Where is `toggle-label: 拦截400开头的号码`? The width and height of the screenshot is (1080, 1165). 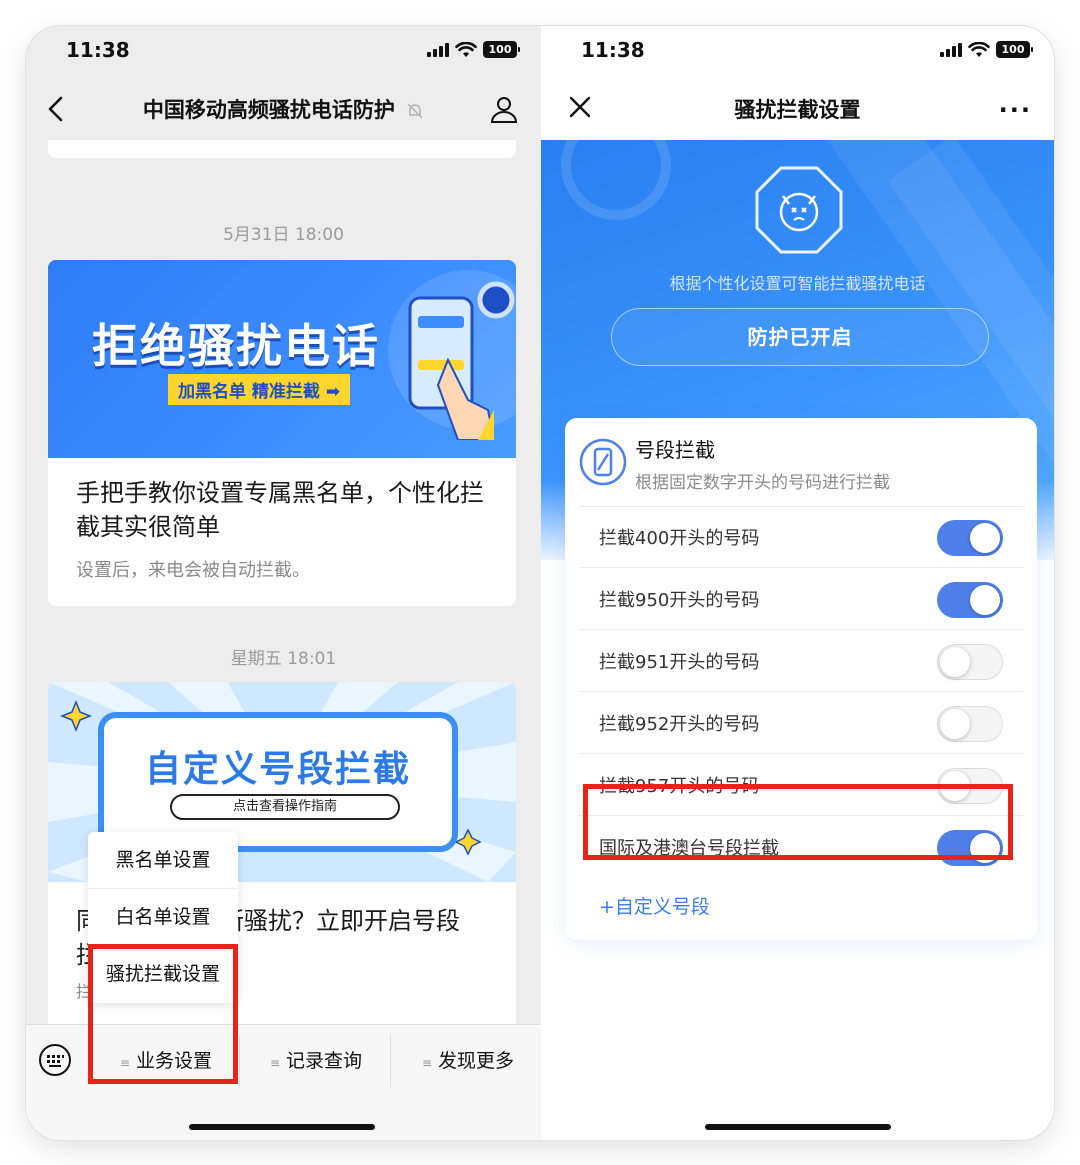 toggle-label: 拦截400开头的号码 is located at coordinates (679, 538).